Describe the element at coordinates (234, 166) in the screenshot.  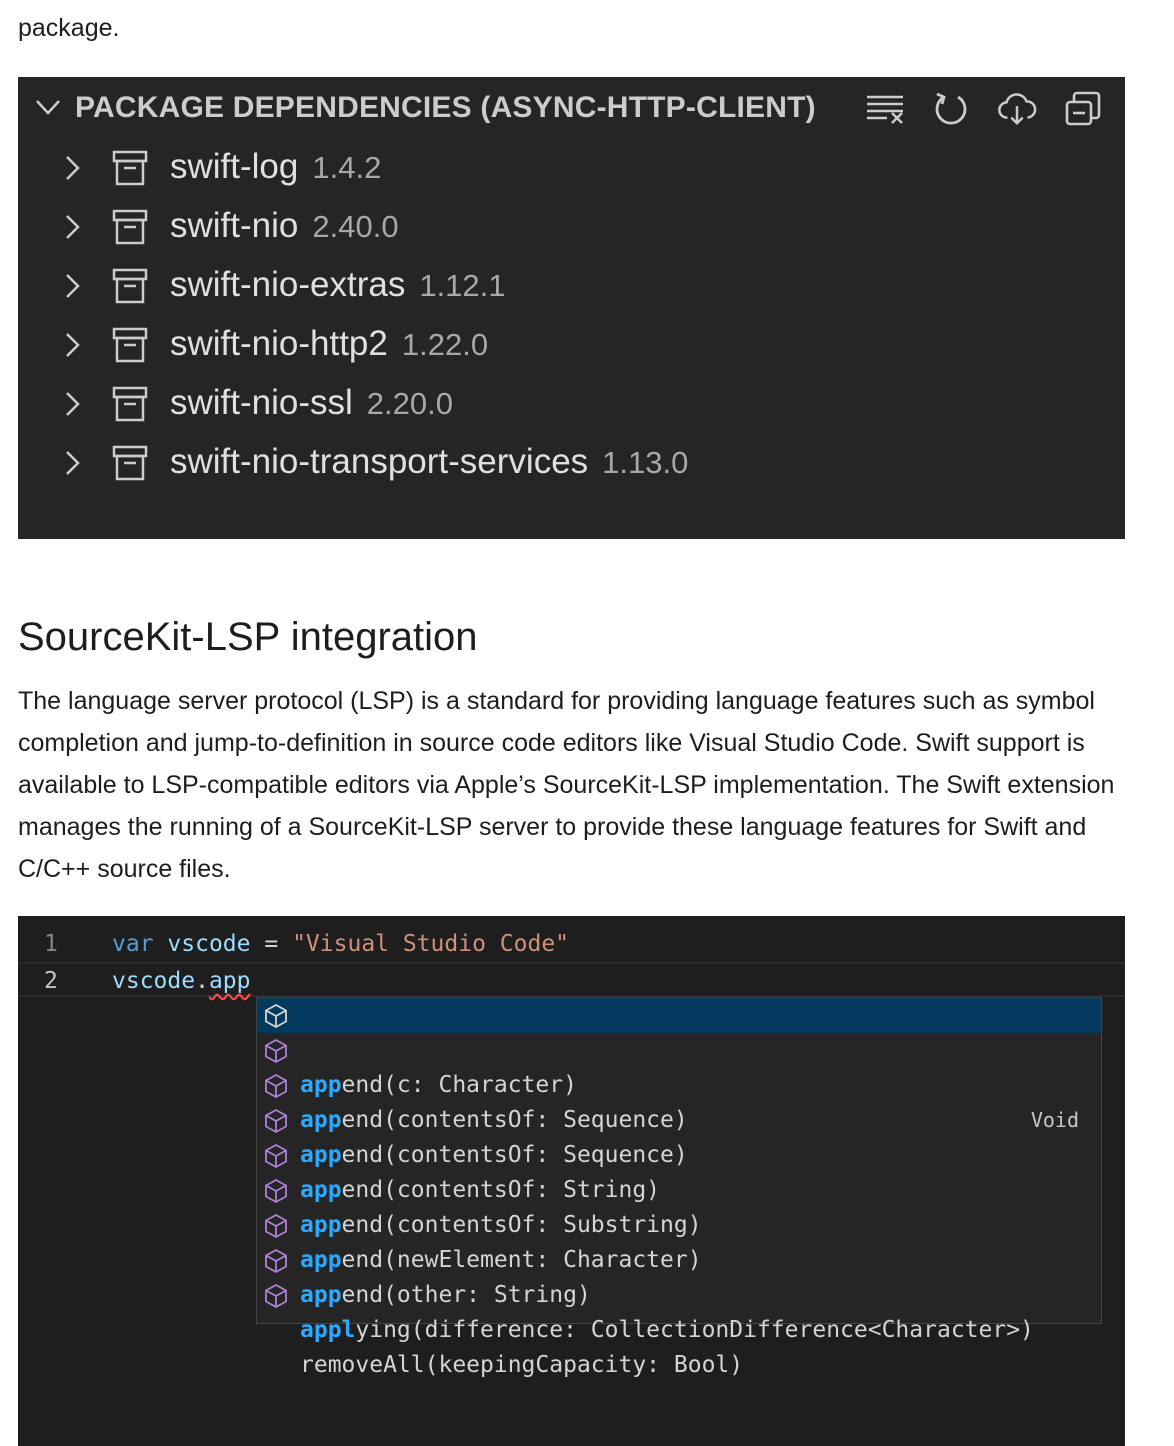
I see `dependency-name: swift-log` at that location.